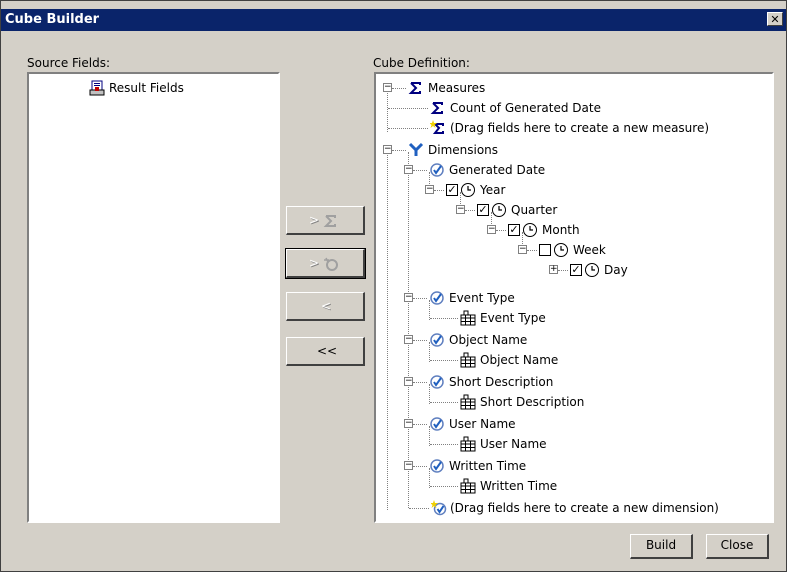  What do you see at coordinates (566, 444) in the screenshot?
I see `tree-node-user-name-level: User Name` at bounding box center [566, 444].